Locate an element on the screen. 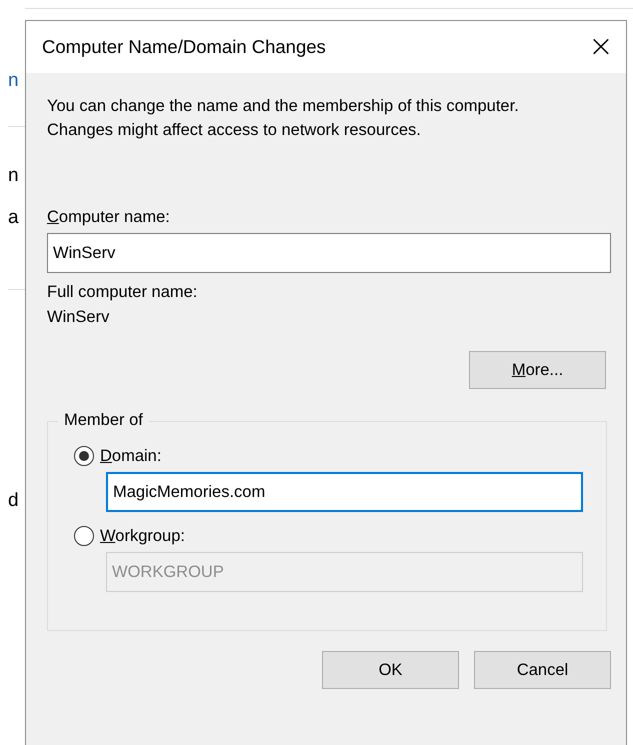 The width and height of the screenshot is (633, 745). window-title: Computer Name/Domain Changes is located at coordinates (184, 47).